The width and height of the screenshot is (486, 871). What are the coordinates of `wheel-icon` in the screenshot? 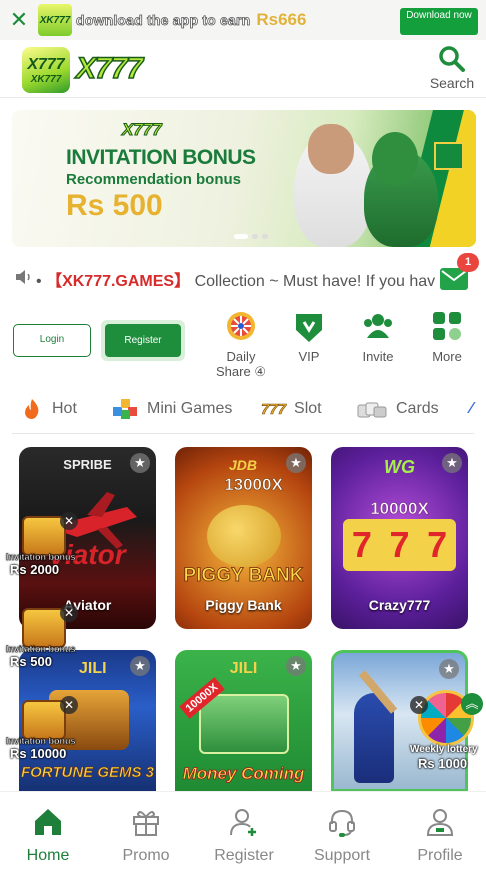 It's located at (241, 326).